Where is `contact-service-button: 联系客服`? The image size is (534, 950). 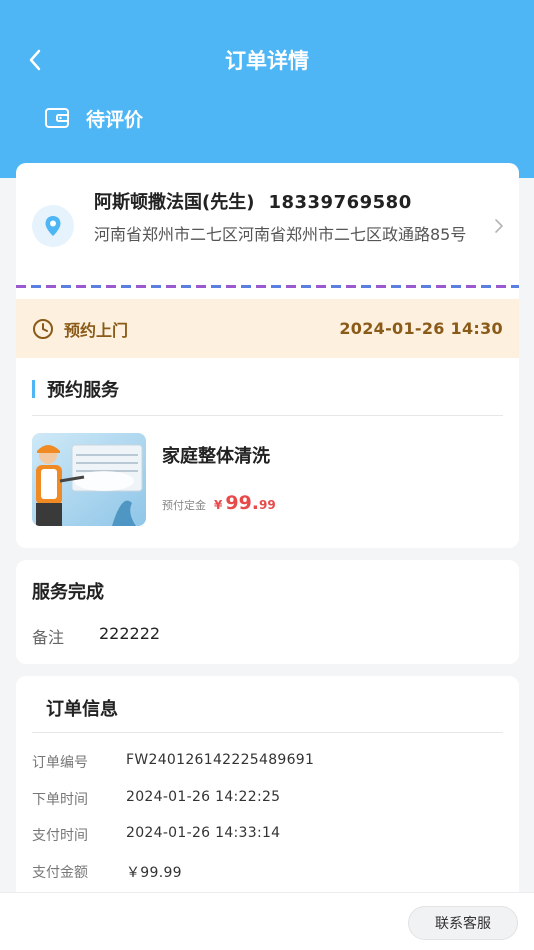
contact-service-button: 联系客服 is located at coordinates (463, 923).